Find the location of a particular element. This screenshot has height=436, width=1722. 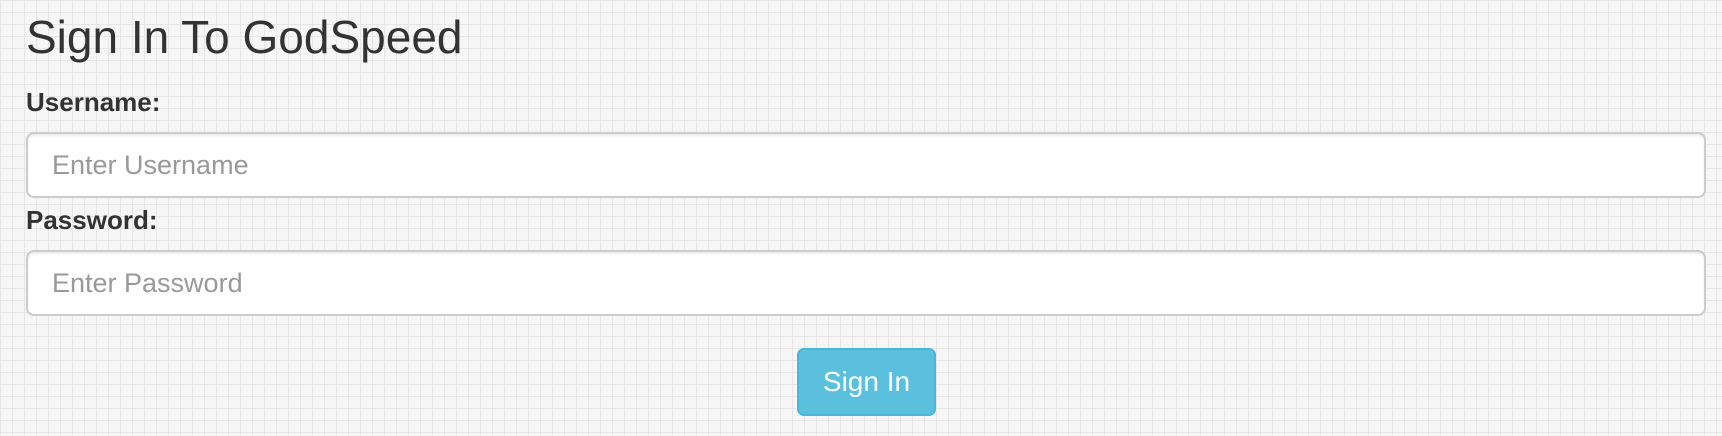

password-input is located at coordinates (866, 283).